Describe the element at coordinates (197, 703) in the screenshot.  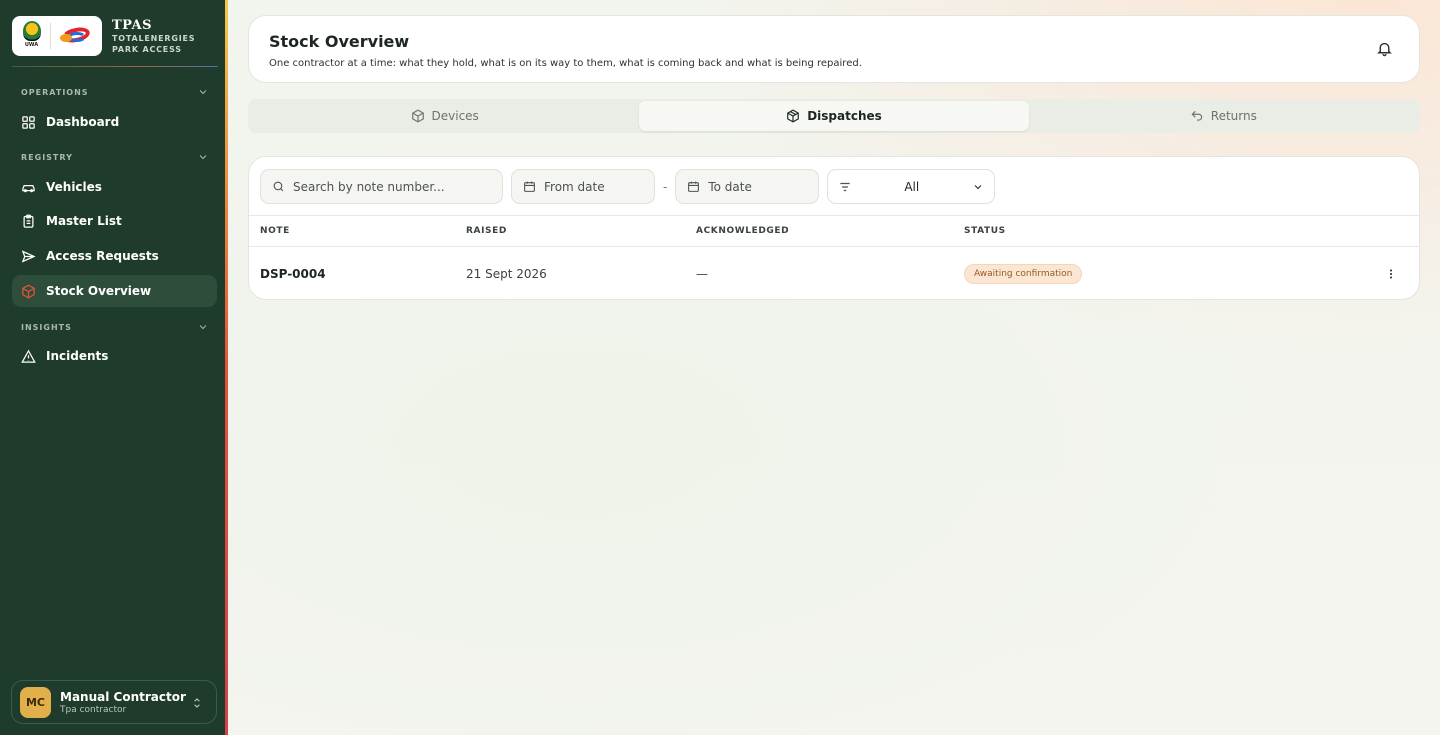
I see `chevrons-up-down-icon` at that location.